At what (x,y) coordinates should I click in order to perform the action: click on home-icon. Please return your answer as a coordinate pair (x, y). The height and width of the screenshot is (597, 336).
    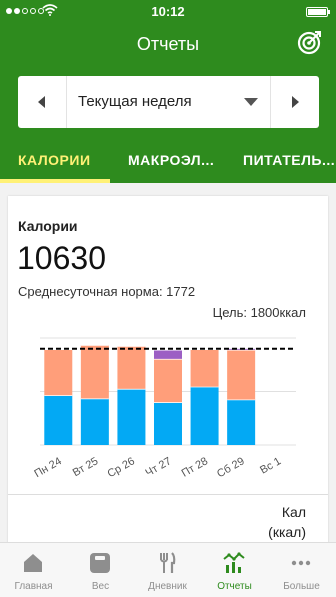
    Looking at the image, I should click on (33, 563).